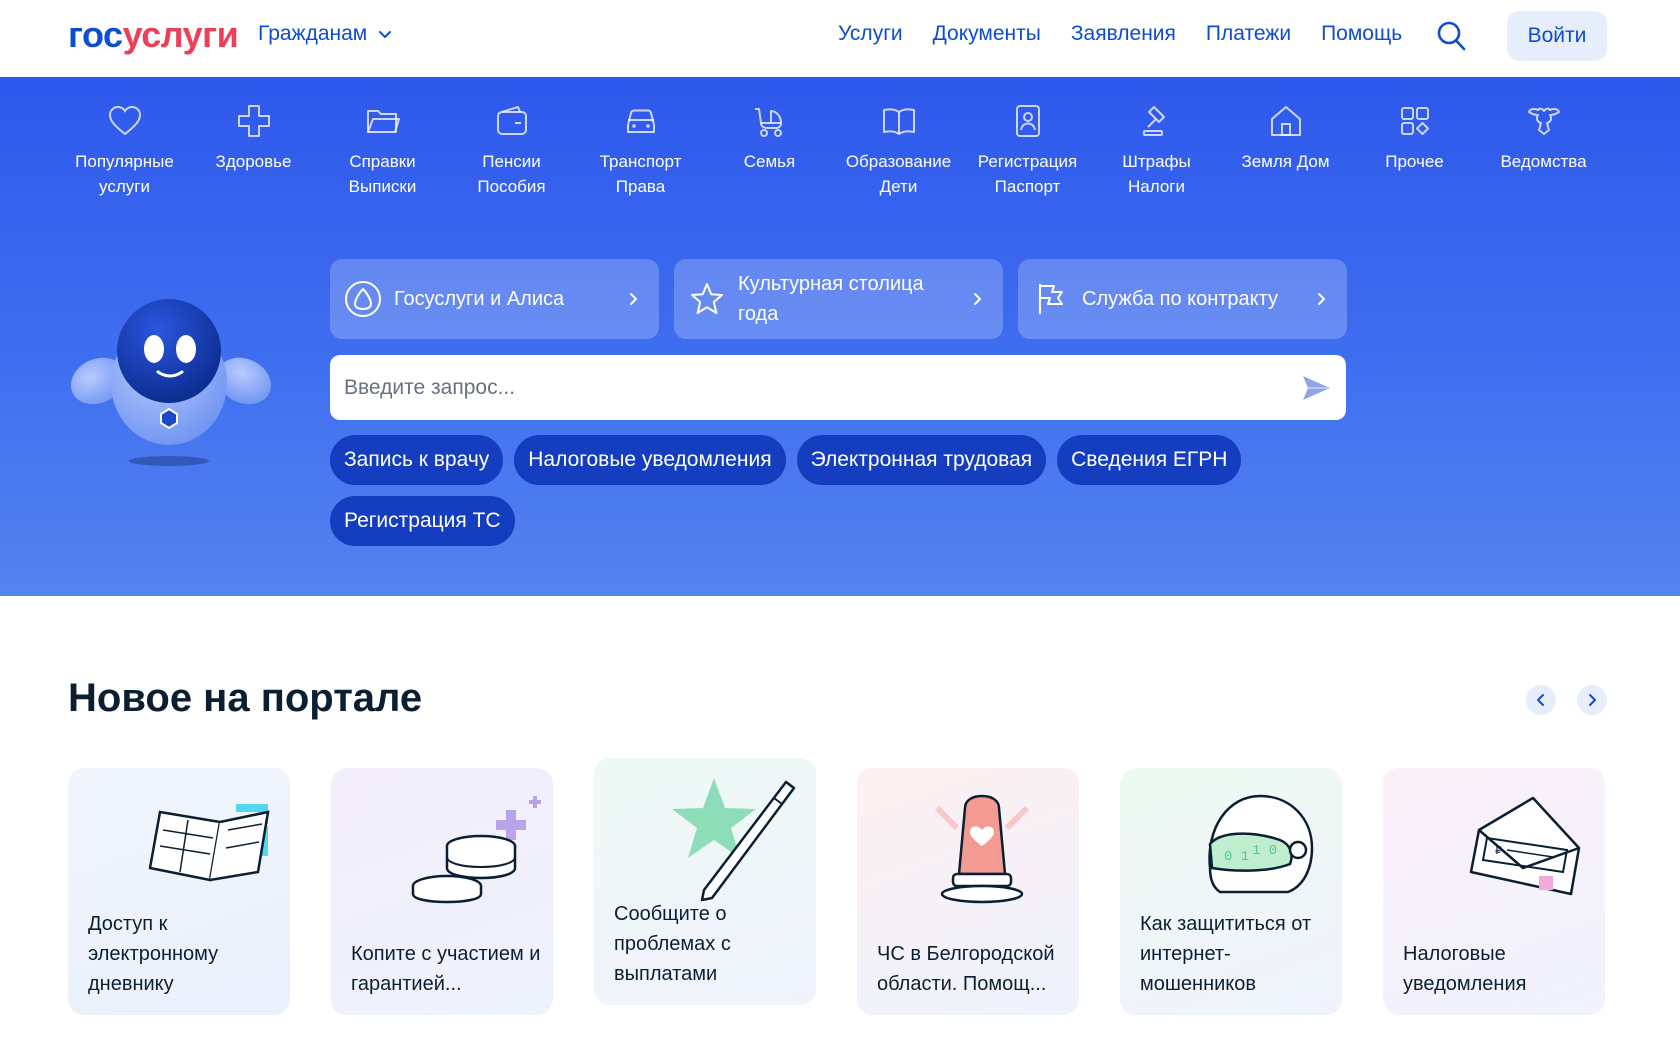  Describe the element at coordinates (382, 151) in the screenshot. I see `category-certificates: Справки Выписки` at that location.